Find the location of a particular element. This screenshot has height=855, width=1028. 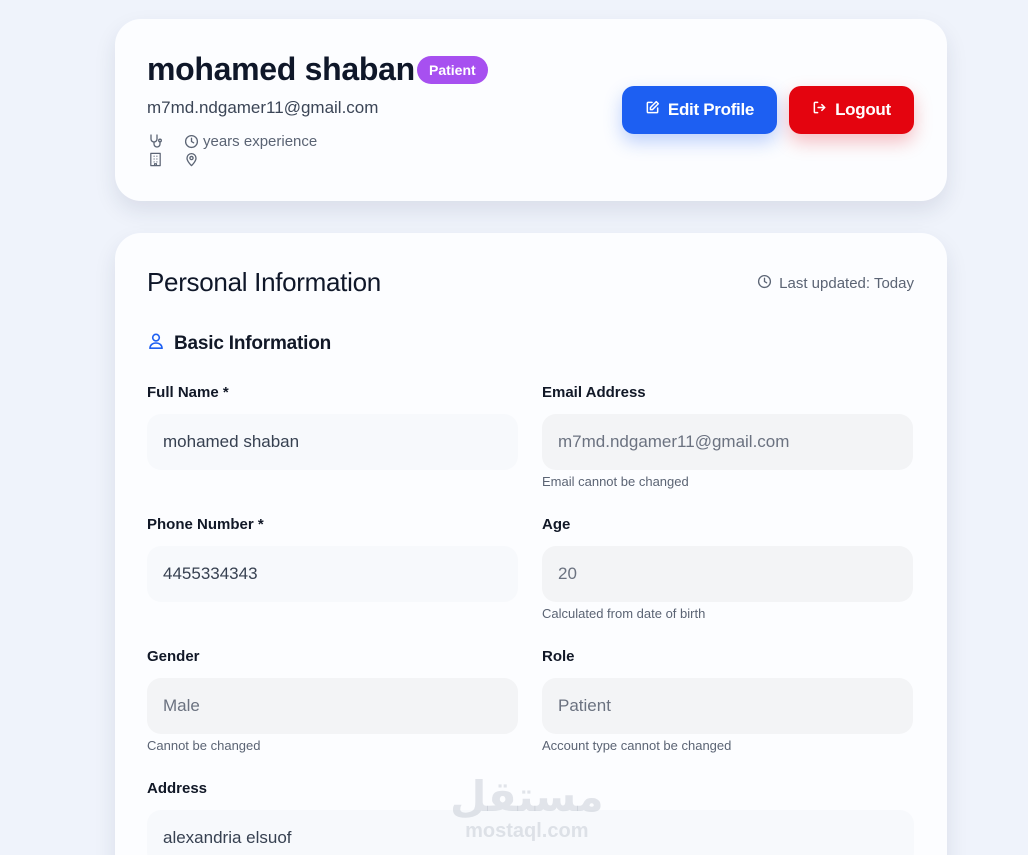

last-updated: Last updated: Today is located at coordinates (835, 283).